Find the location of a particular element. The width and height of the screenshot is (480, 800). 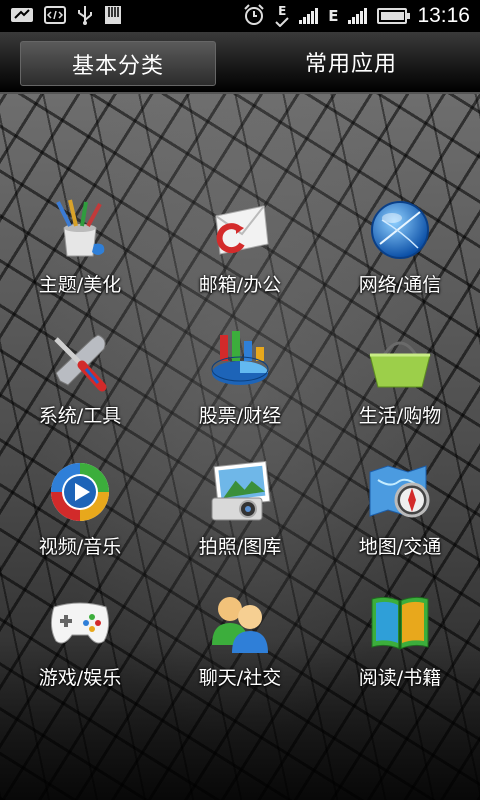

category-games-entertainment: 游戏/娱乐 is located at coordinates (80, 648).